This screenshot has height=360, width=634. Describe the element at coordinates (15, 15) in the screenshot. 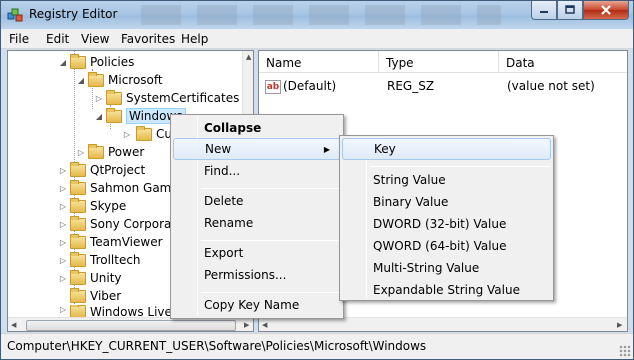

I see `registry-cubes-icon` at that location.